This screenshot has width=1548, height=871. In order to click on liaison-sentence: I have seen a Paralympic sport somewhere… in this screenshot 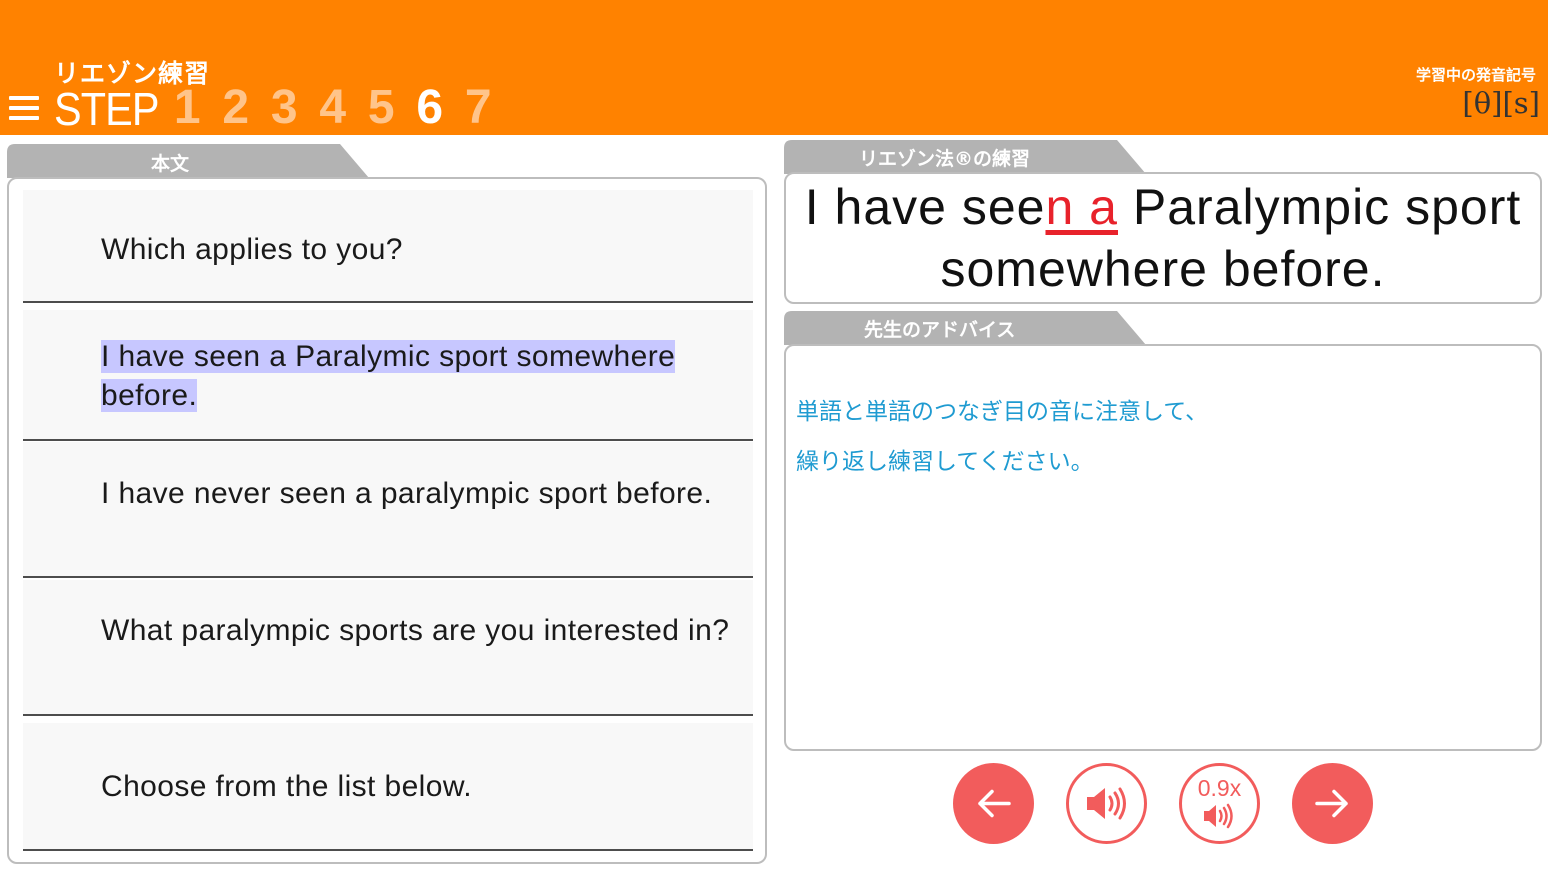, I will do `click(1163, 238)`.